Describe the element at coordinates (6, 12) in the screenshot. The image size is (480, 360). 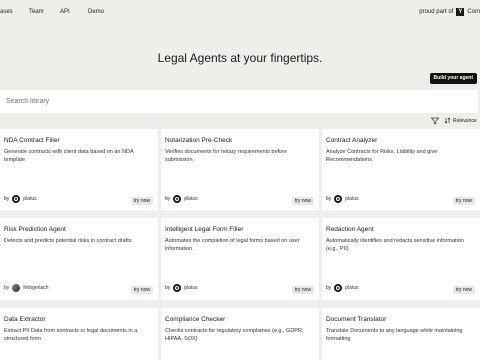
I see `nav-link-cases: ases` at that location.